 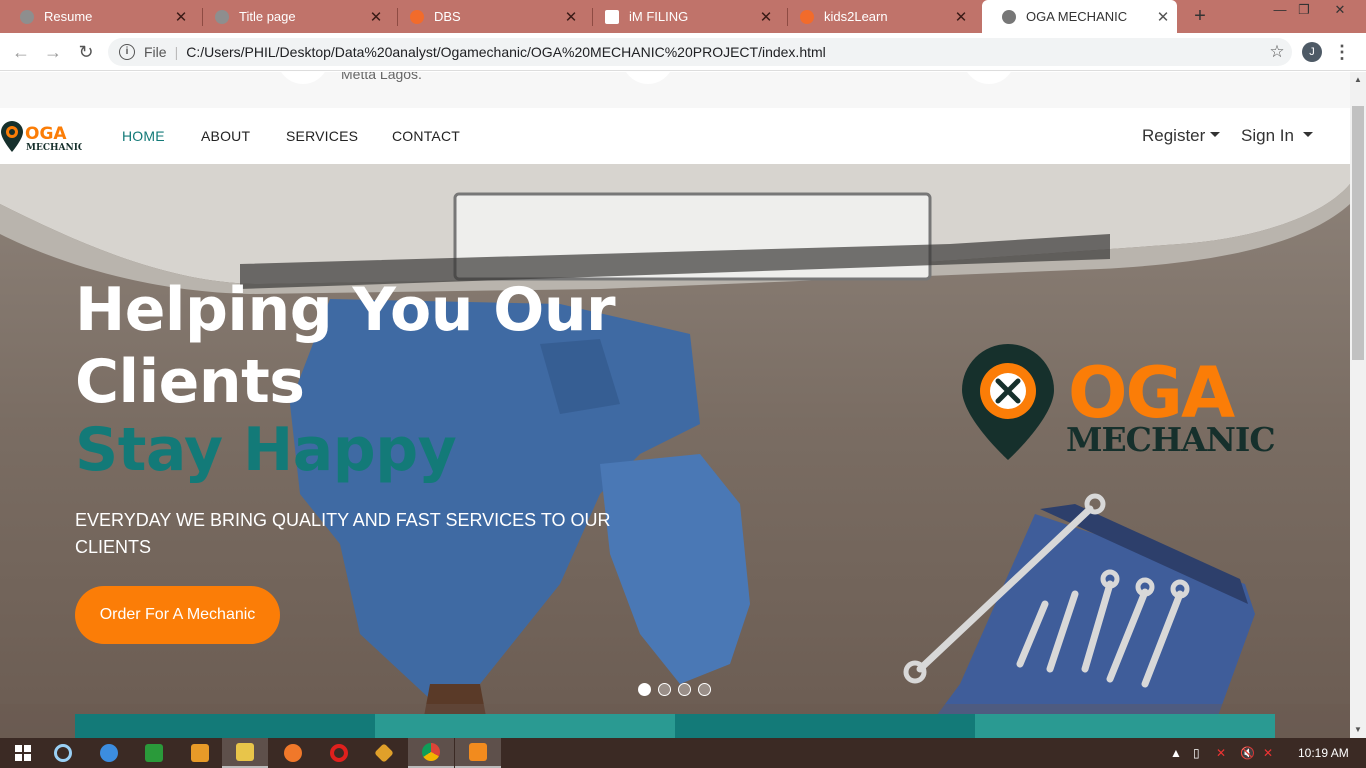 What do you see at coordinates (63, 753) in the screenshot?
I see `cortana-icon` at bounding box center [63, 753].